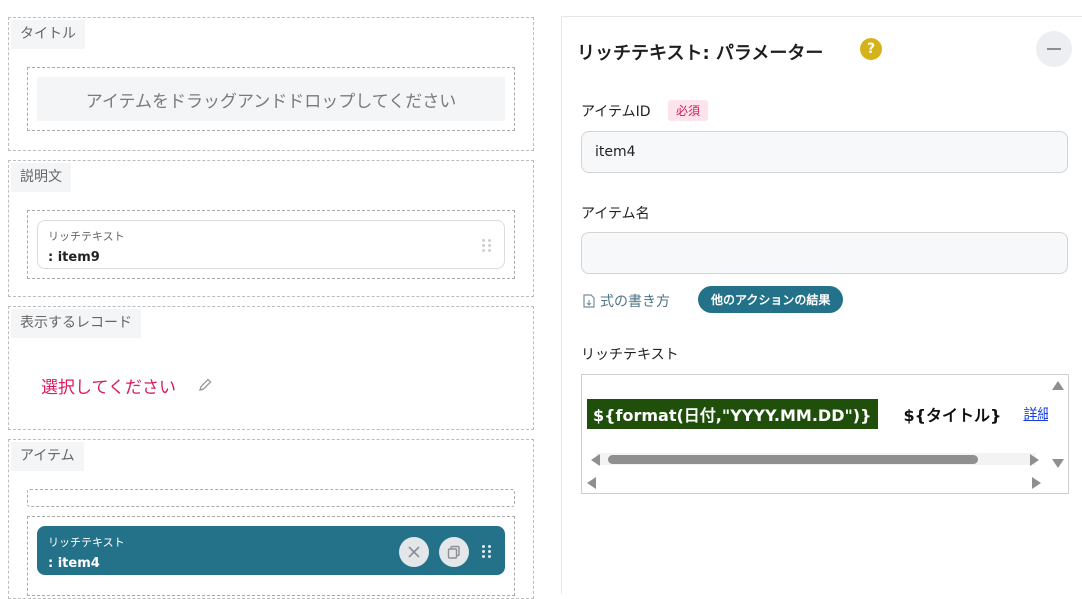  I want to click on title-section: タイトル アイテムをドラッグアンドドロップしてください, so click(271, 84).